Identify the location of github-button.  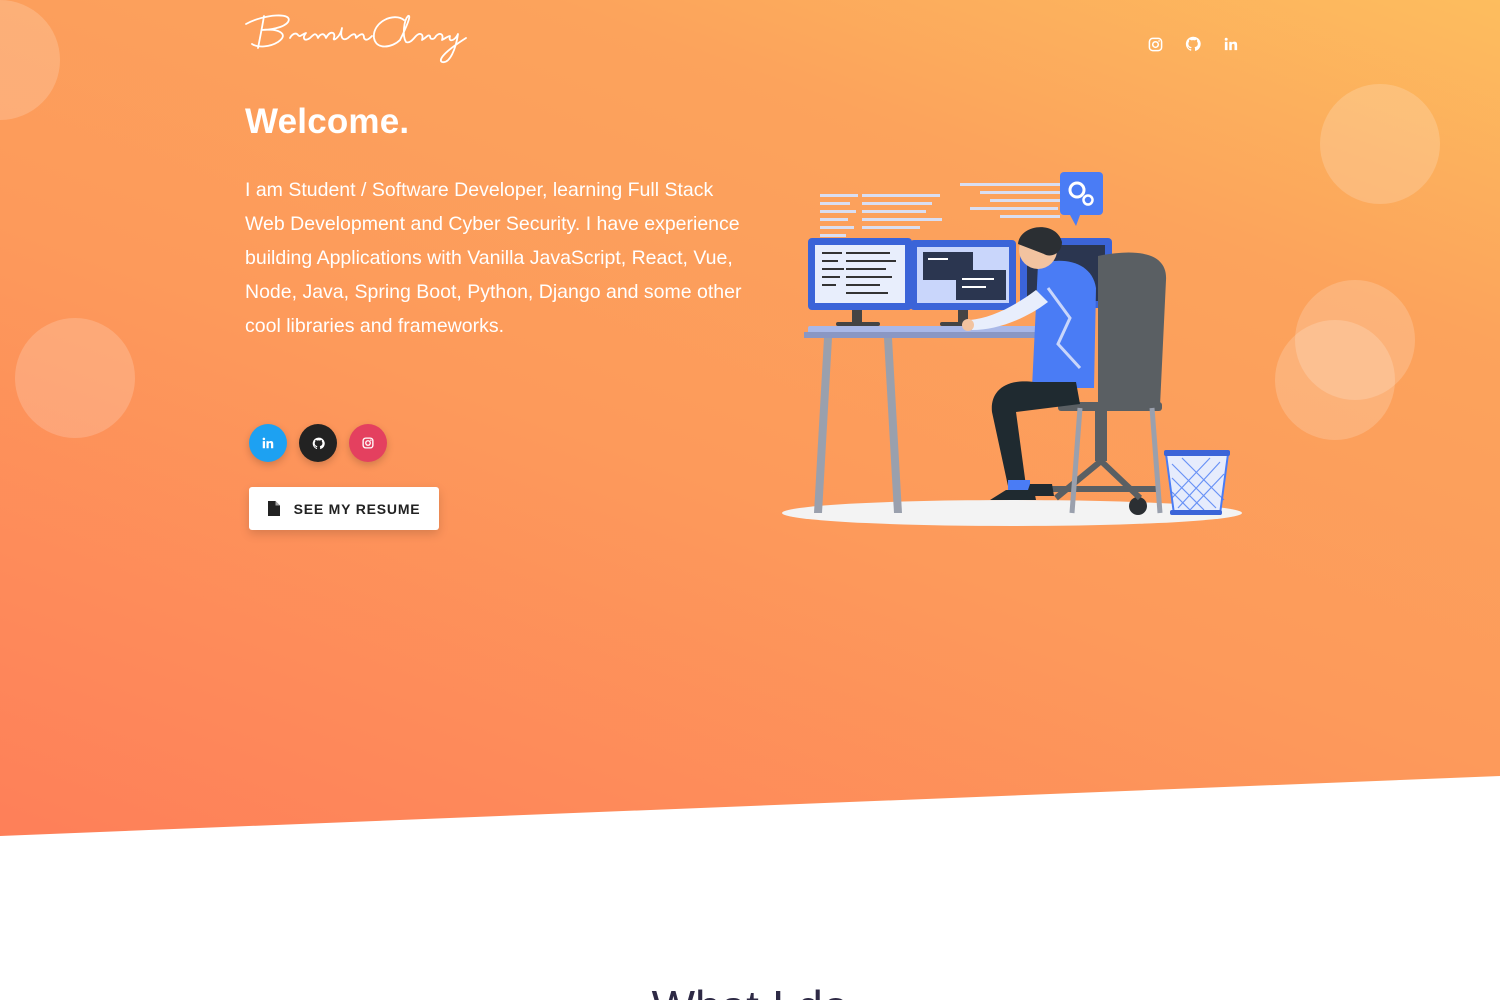
(318, 443).